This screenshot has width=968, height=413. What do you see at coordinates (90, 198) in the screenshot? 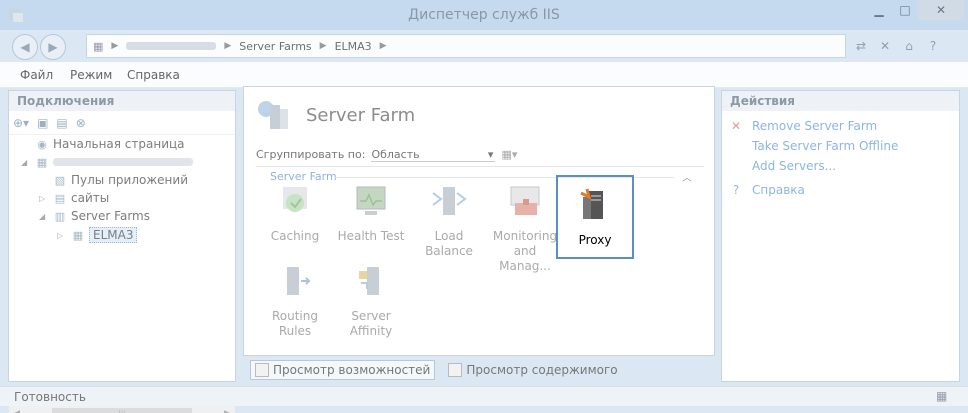
I see `tree-item-label: сайты` at bounding box center [90, 198].